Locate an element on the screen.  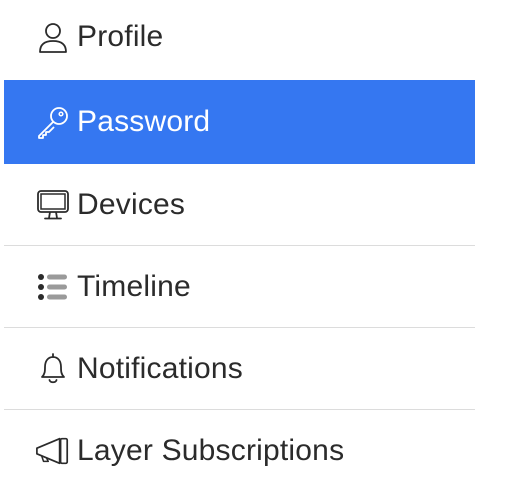
menu-item-label: Notifications is located at coordinates (160, 368).